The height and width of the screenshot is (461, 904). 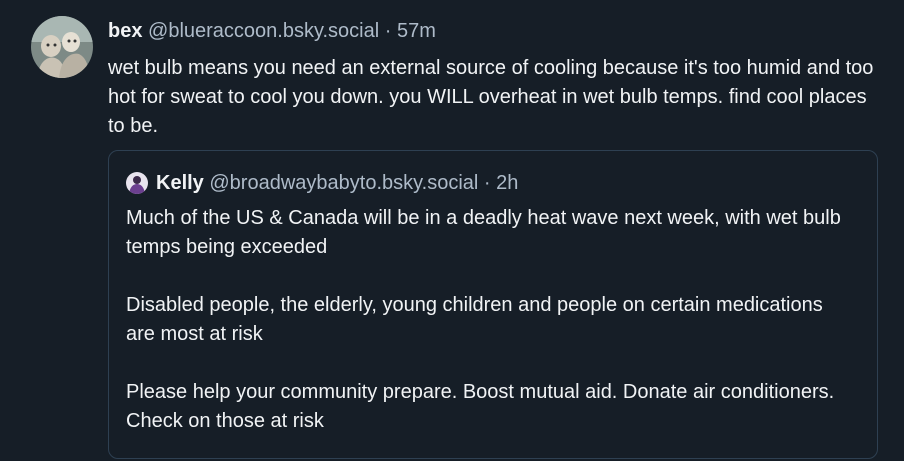 I want to click on post-time: 57m, so click(x=416, y=31).